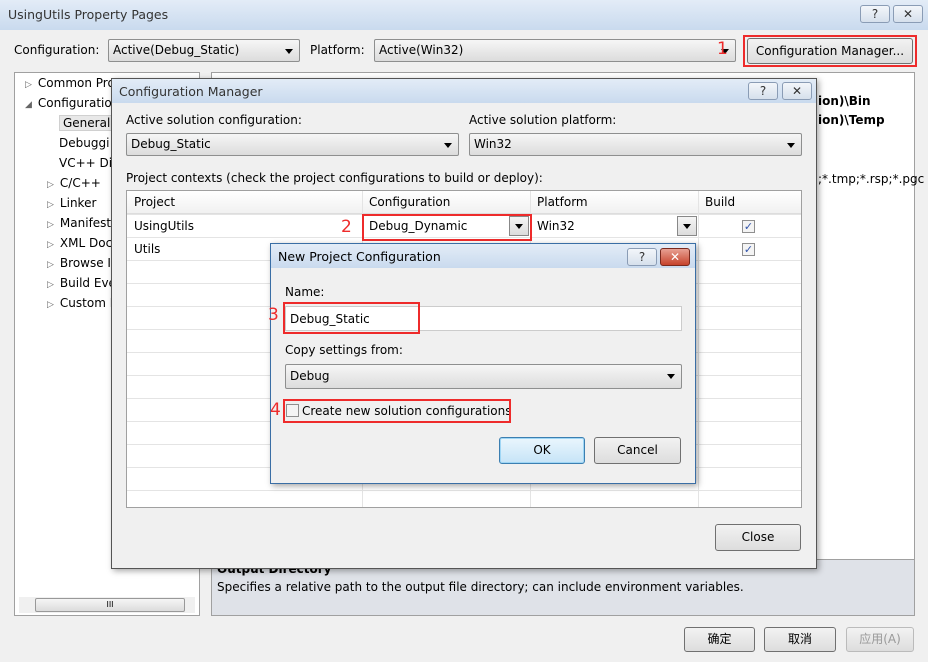 Image resolution: width=928 pixels, height=662 pixels. What do you see at coordinates (86, 243) in the screenshot?
I see `tree-item-label: XML Doc` at bounding box center [86, 243].